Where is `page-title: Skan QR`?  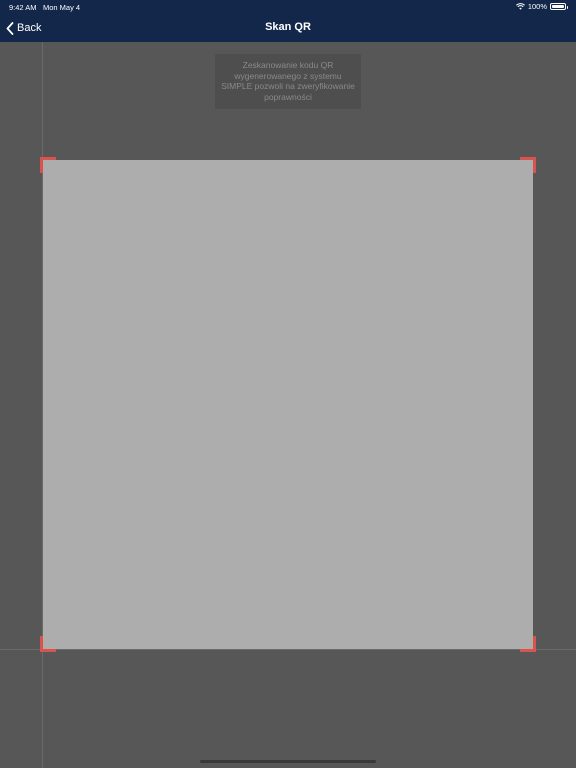 page-title: Skan QR is located at coordinates (288, 27).